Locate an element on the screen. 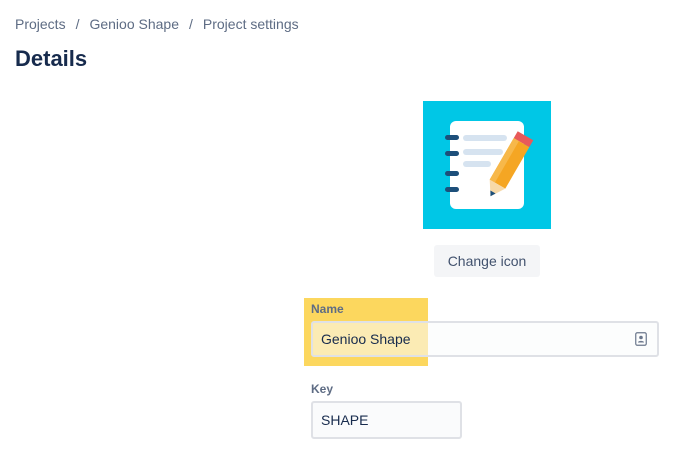 The image size is (689, 456). name-label: Name is located at coordinates (327, 309).